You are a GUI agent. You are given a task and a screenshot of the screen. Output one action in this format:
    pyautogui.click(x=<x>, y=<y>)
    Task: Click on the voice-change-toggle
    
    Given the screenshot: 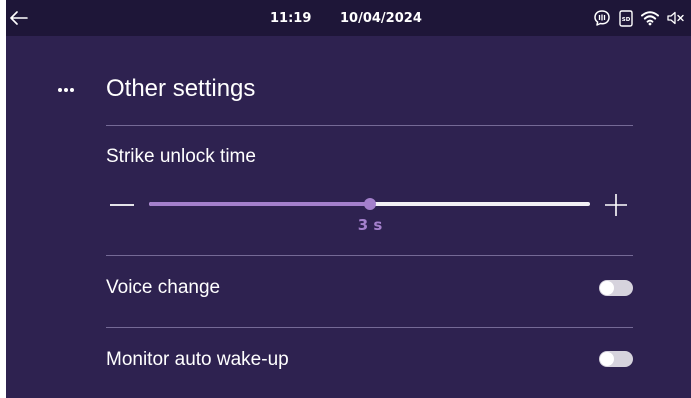 What is the action you would take?
    pyautogui.click(x=616, y=288)
    